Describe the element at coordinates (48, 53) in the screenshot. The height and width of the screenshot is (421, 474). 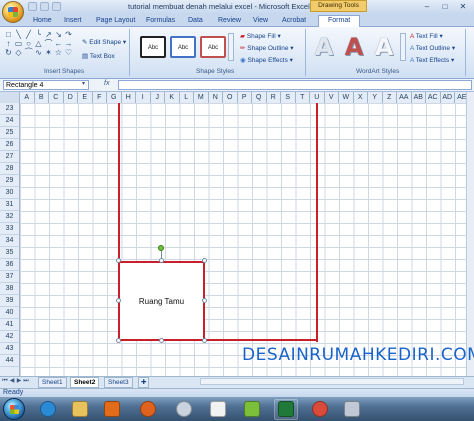
I see `shape-icon: ✶` at that location.